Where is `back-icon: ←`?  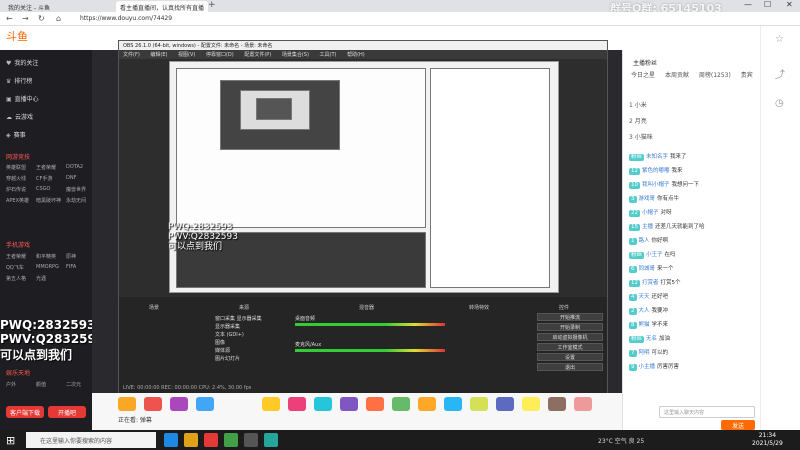 back-icon: ← is located at coordinates (9, 18).